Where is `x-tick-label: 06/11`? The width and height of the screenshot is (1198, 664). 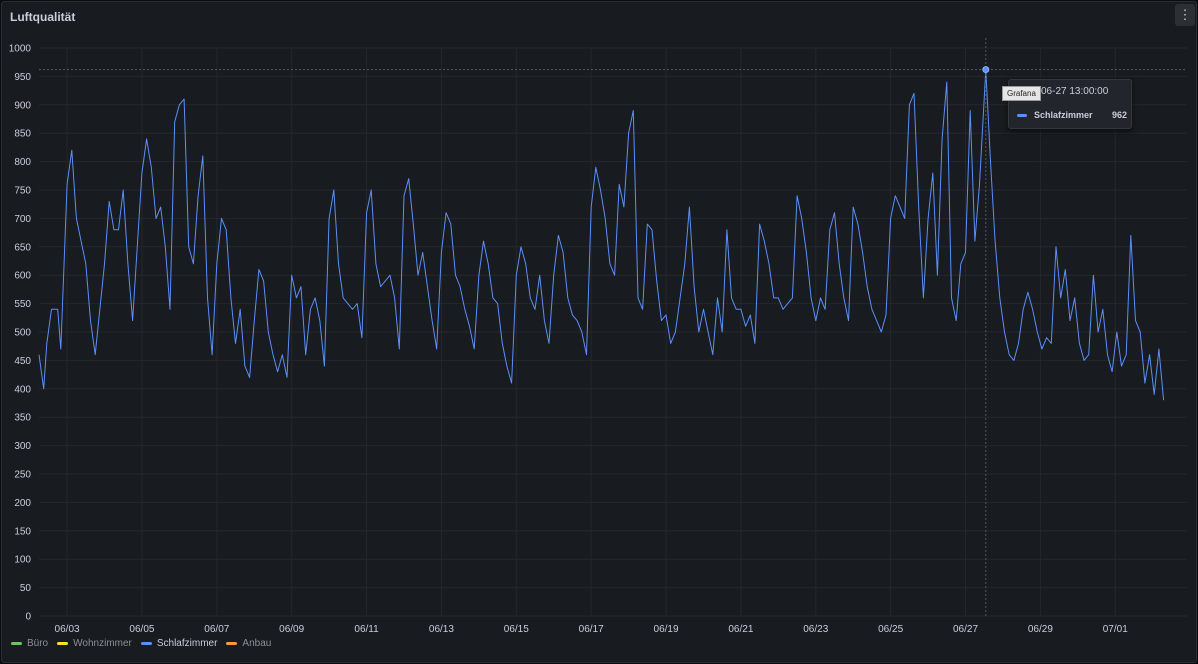 x-tick-label: 06/11 is located at coordinates (366, 629).